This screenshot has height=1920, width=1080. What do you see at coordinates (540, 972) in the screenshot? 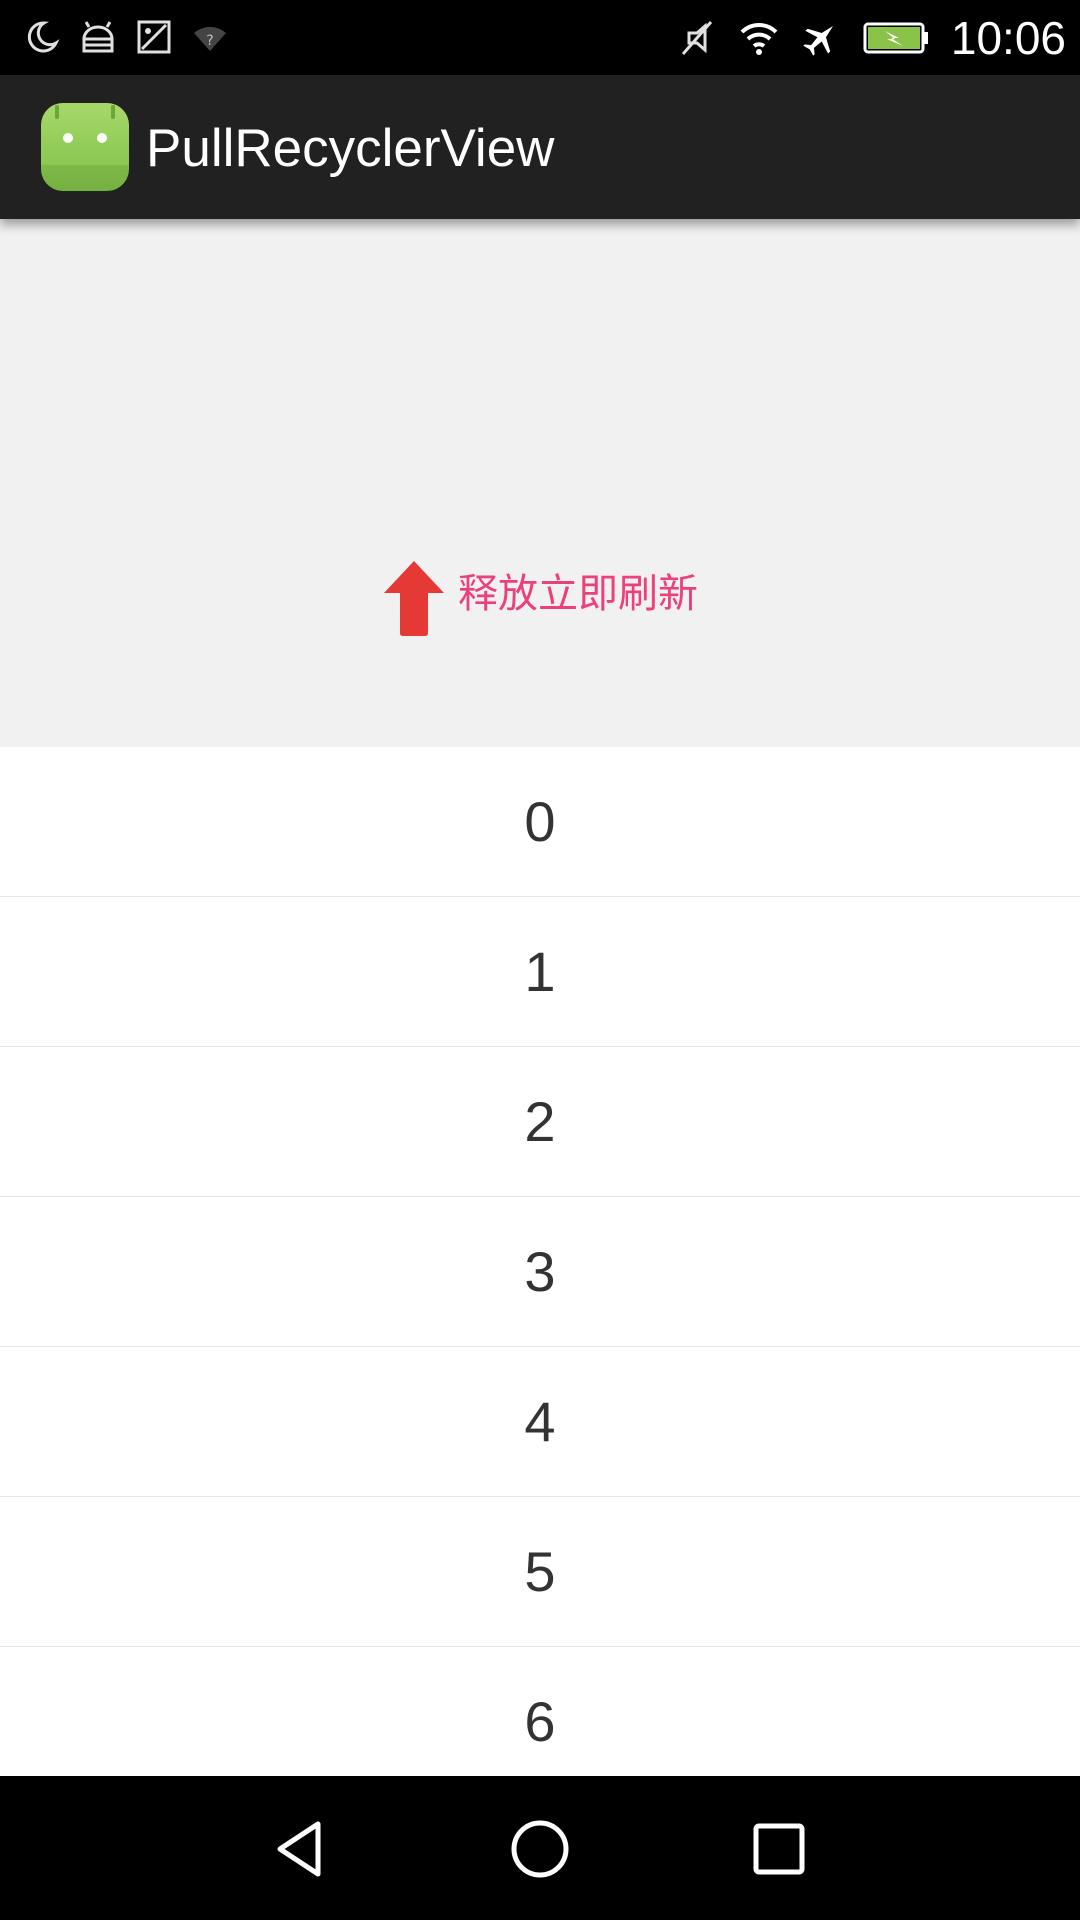
I see `list-item: 1` at bounding box center [540, 972].